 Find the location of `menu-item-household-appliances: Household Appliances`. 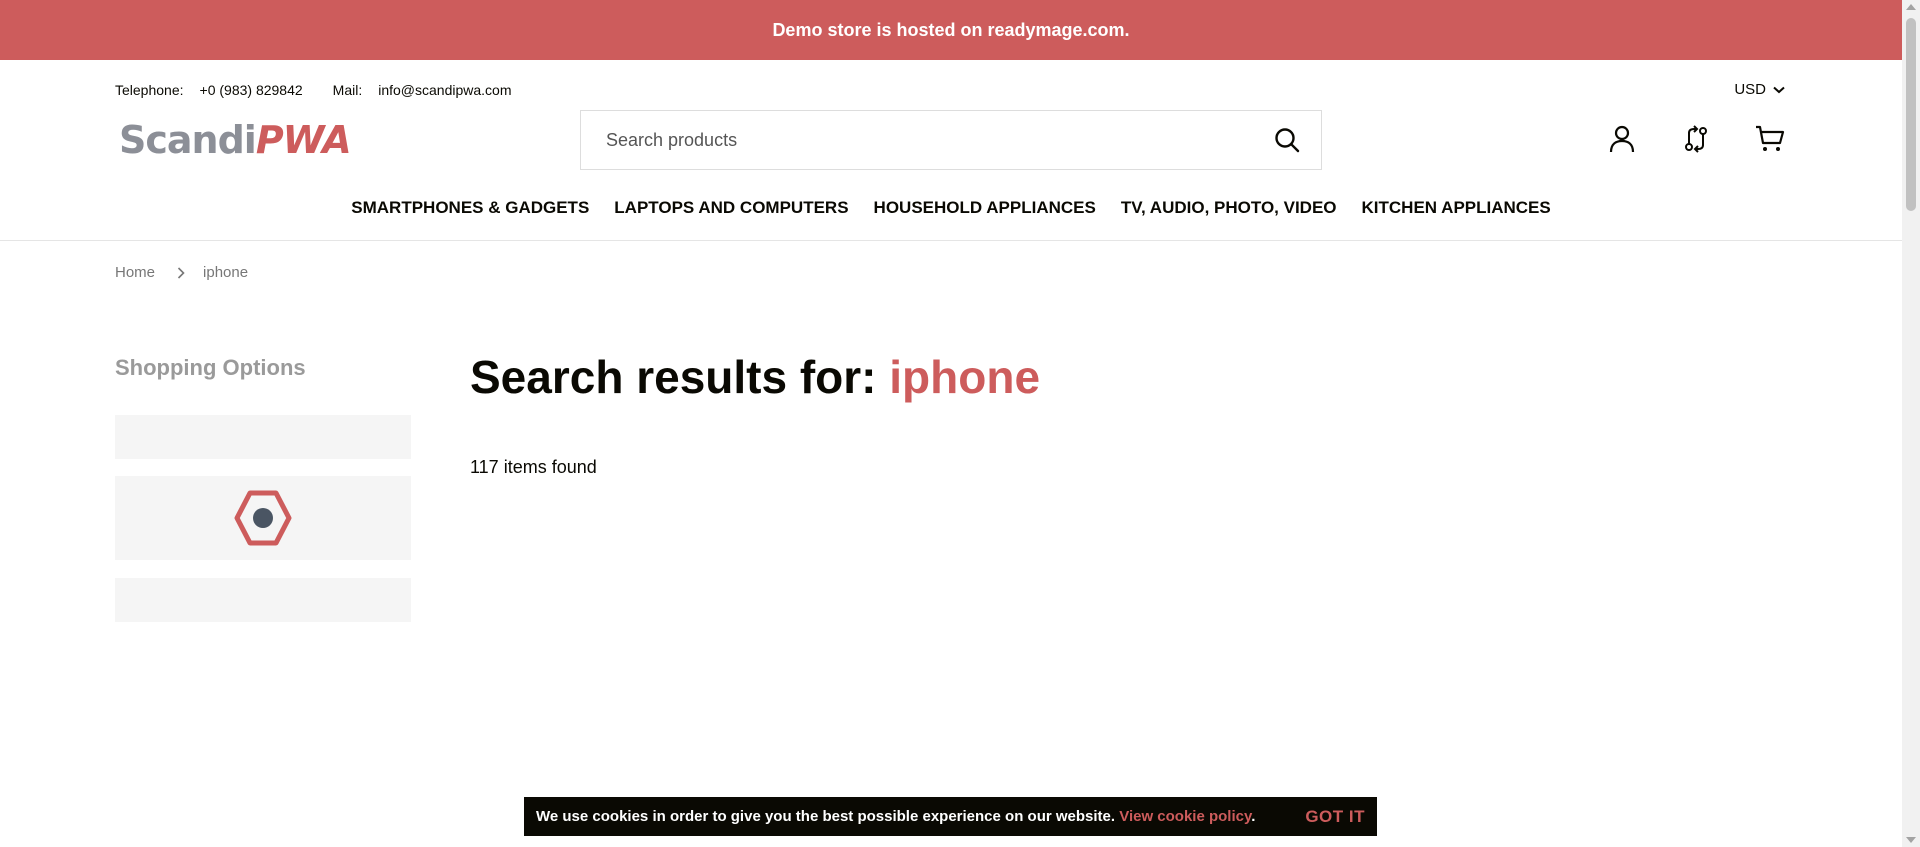

menu-item-household-appliances: Household Appliances is located at coordinates (985, 208).